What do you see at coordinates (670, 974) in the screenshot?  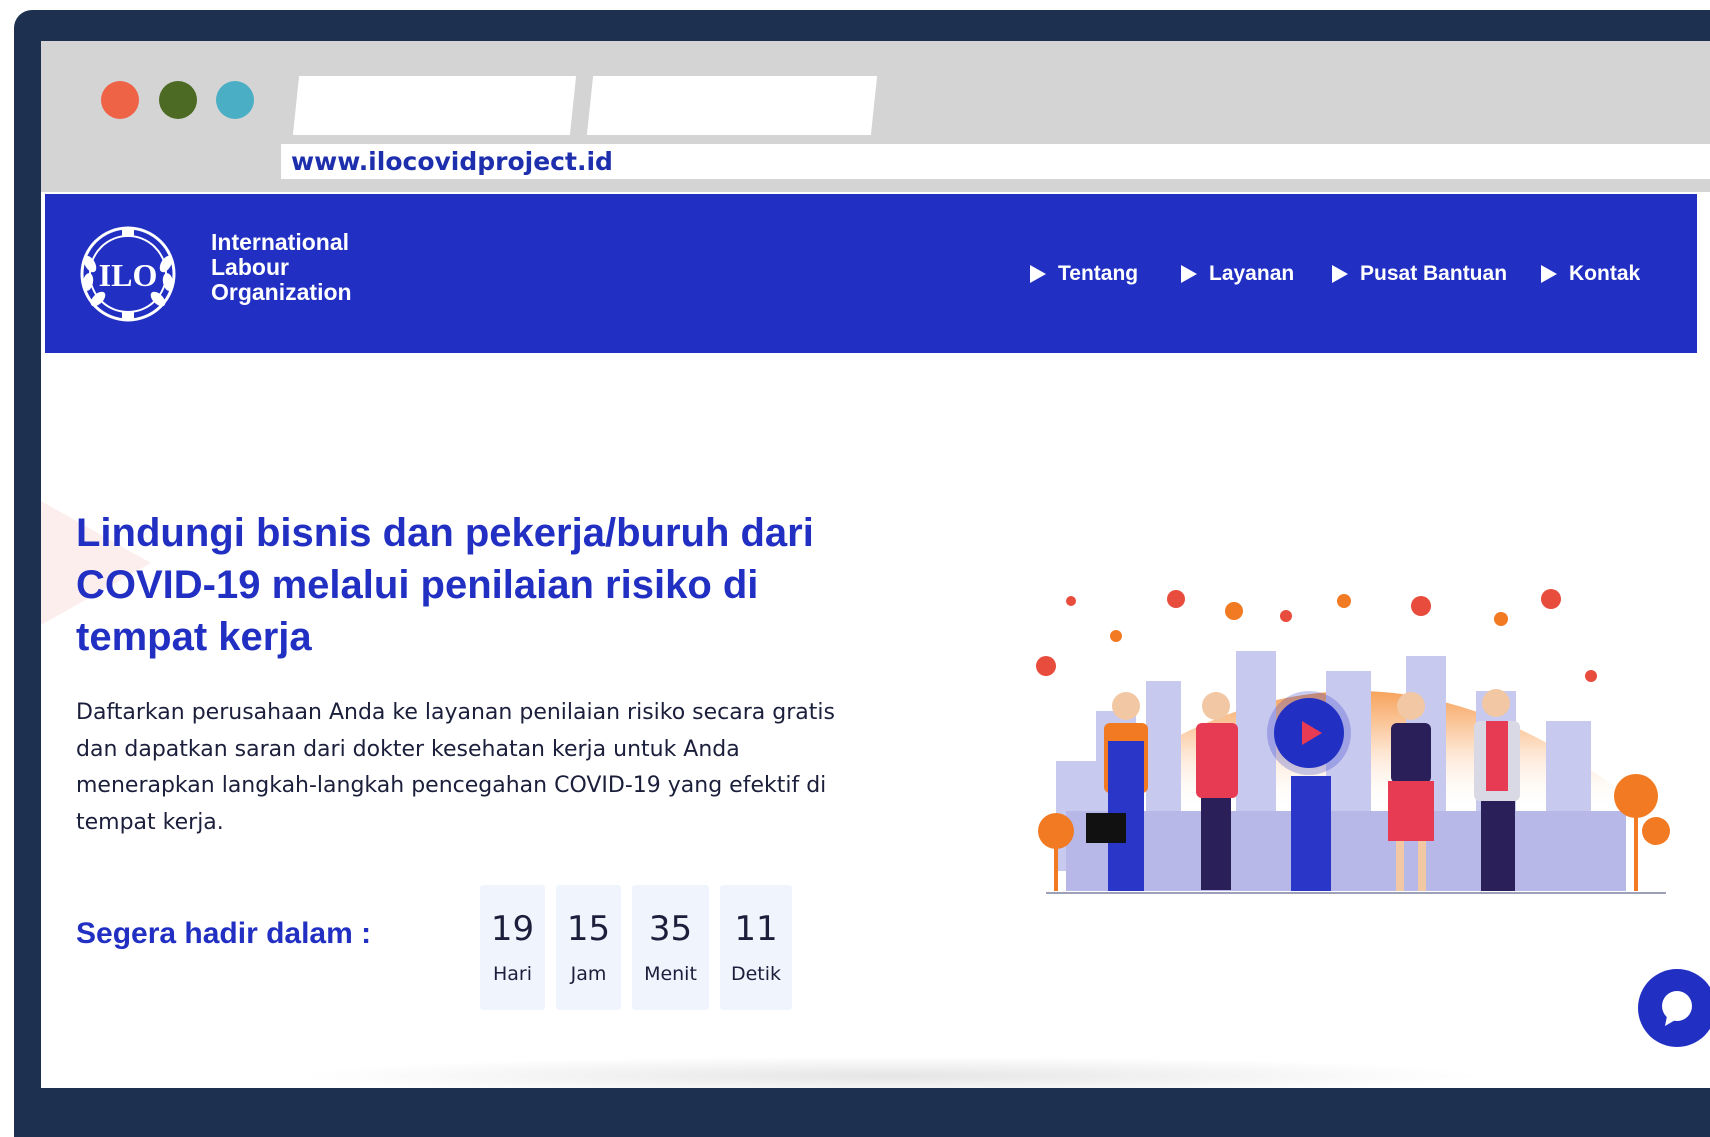 I see `countdown-unit: Menit` at bounding box center [670, 974].